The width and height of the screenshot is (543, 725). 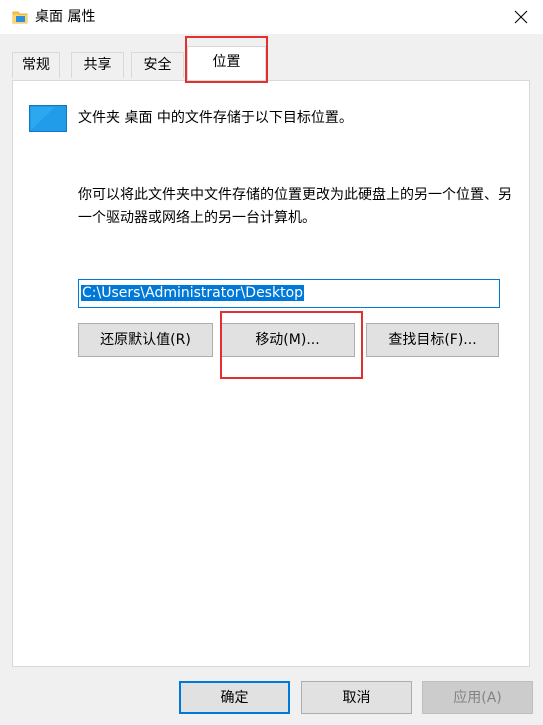 What do you see at coordinates (145, 340) in the screenshot?
I see `restore-default-button: 还原默认值(R)` at bounding box center [145, 340].